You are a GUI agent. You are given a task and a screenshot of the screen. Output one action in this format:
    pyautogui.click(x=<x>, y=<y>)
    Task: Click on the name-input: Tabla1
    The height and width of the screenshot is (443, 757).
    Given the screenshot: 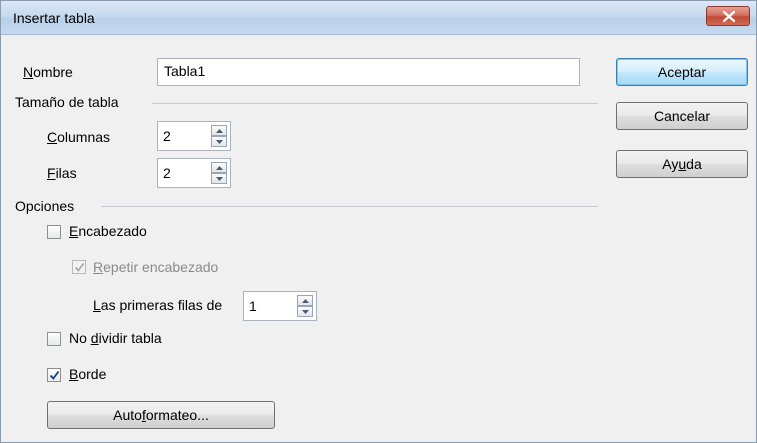 What is the action you would take?
    pyautogui.click(x=368, y=72)
    